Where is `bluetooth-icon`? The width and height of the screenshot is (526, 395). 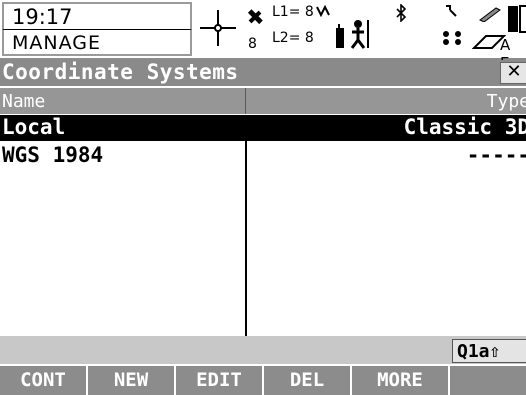 bluetooth-icon is located at coordinates (401, 13).